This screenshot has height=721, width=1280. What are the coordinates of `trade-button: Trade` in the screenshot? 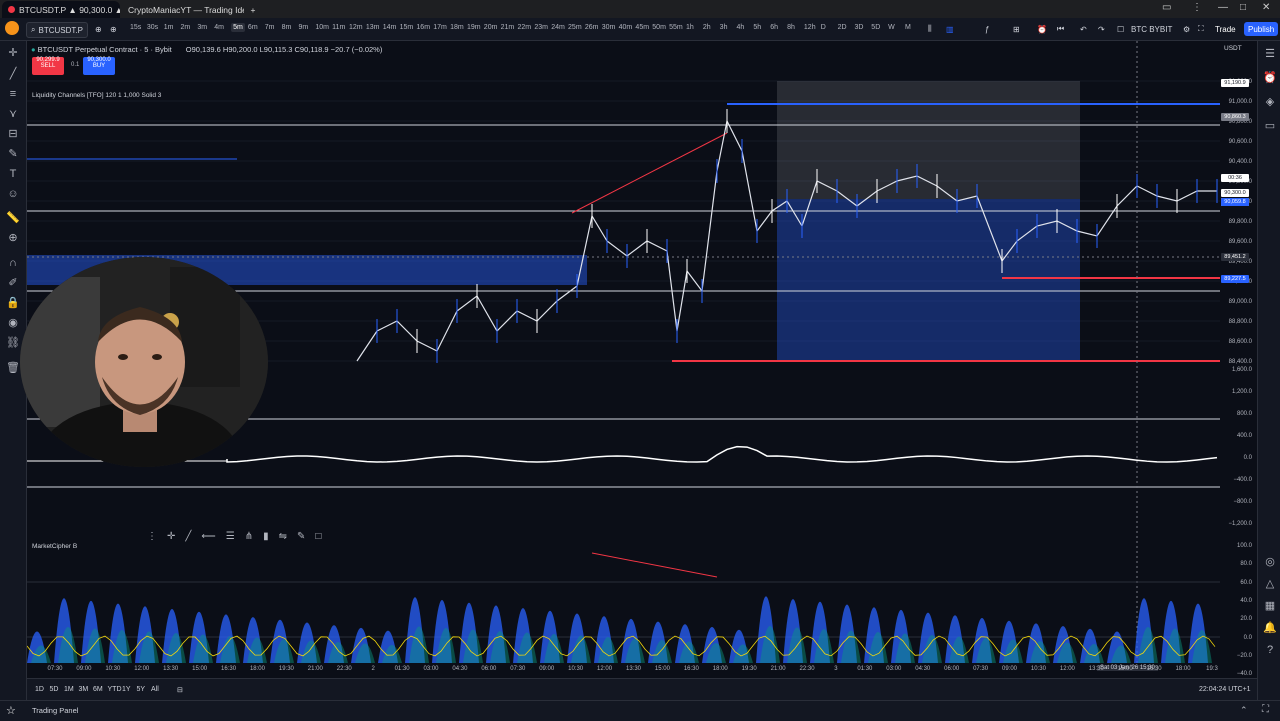 It's located at (1225, 29).